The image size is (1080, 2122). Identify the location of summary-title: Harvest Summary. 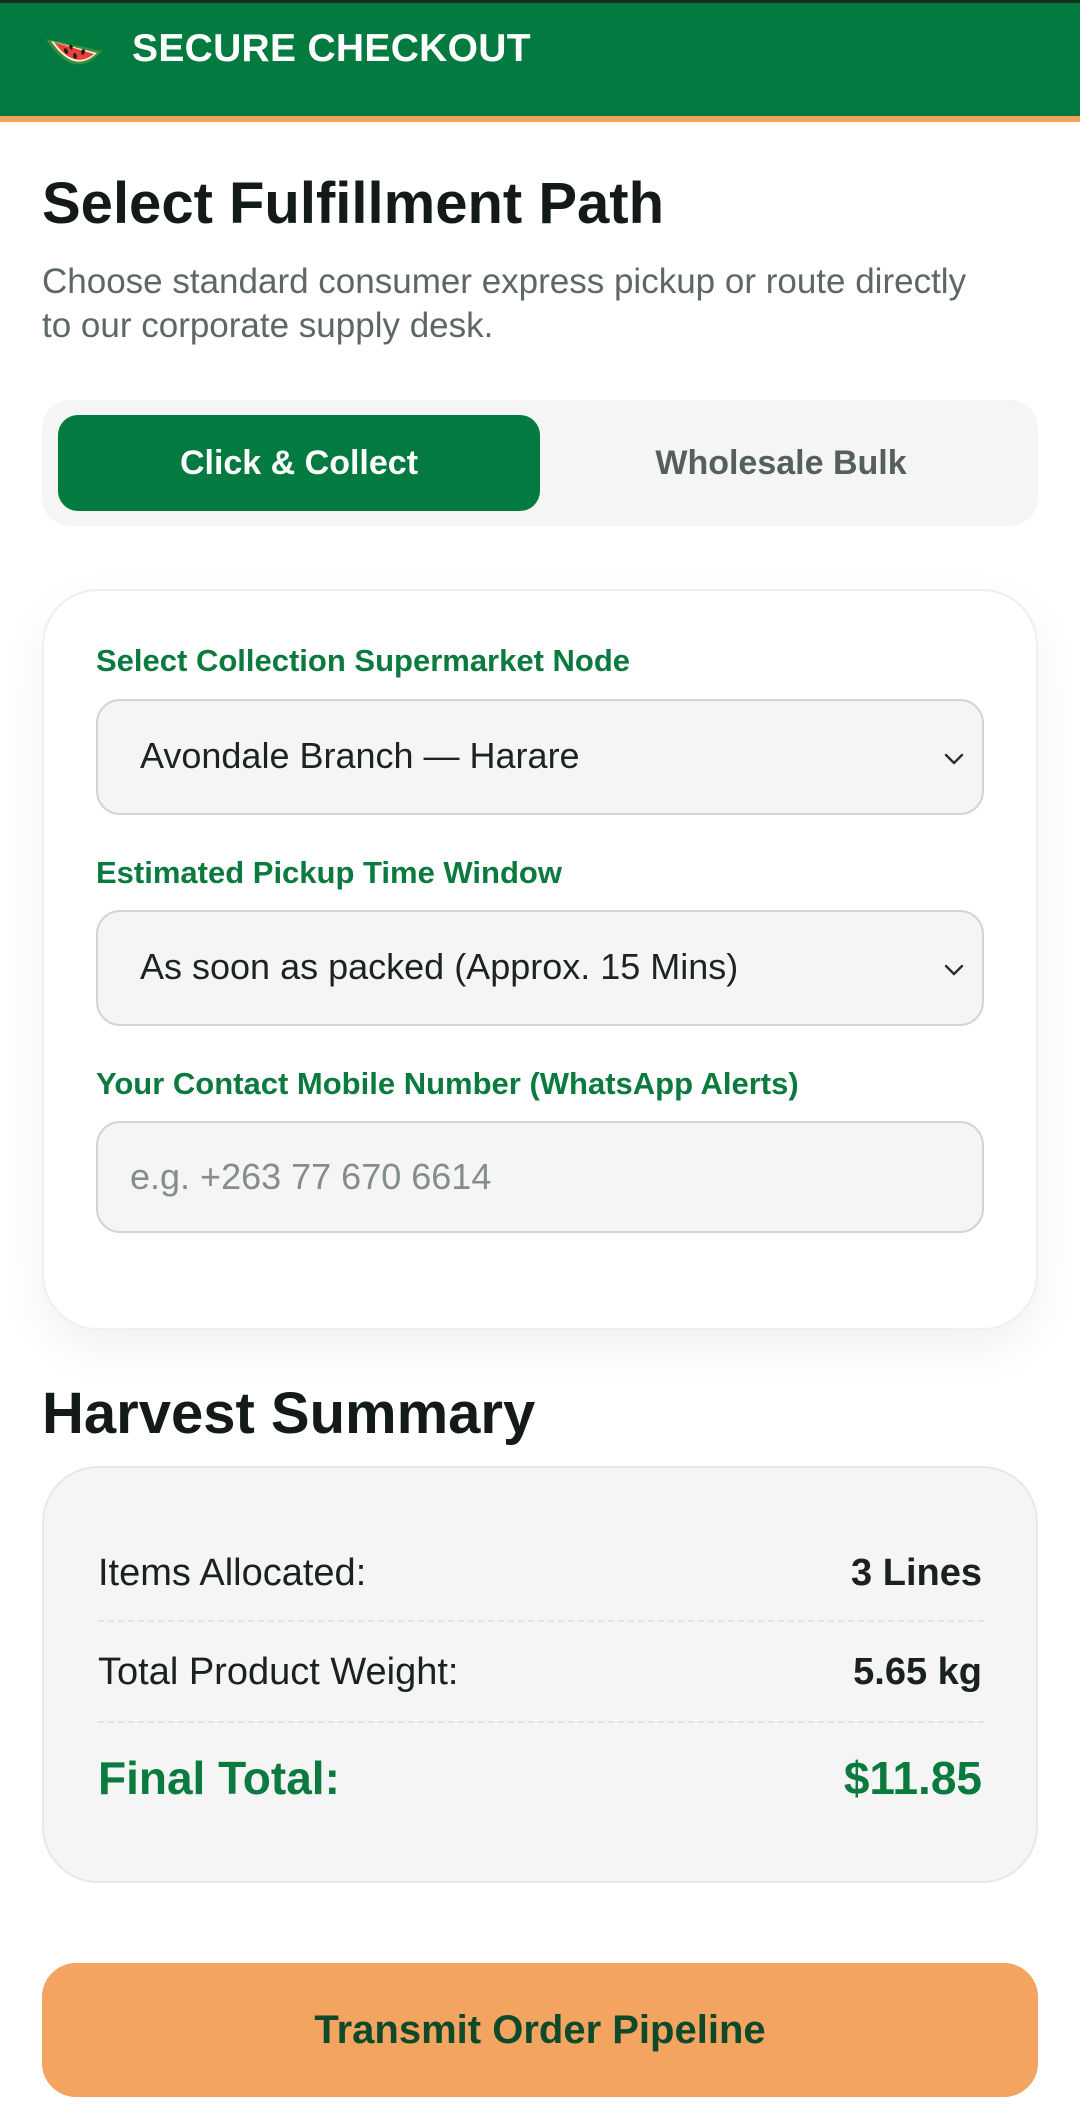
(289, 1413).